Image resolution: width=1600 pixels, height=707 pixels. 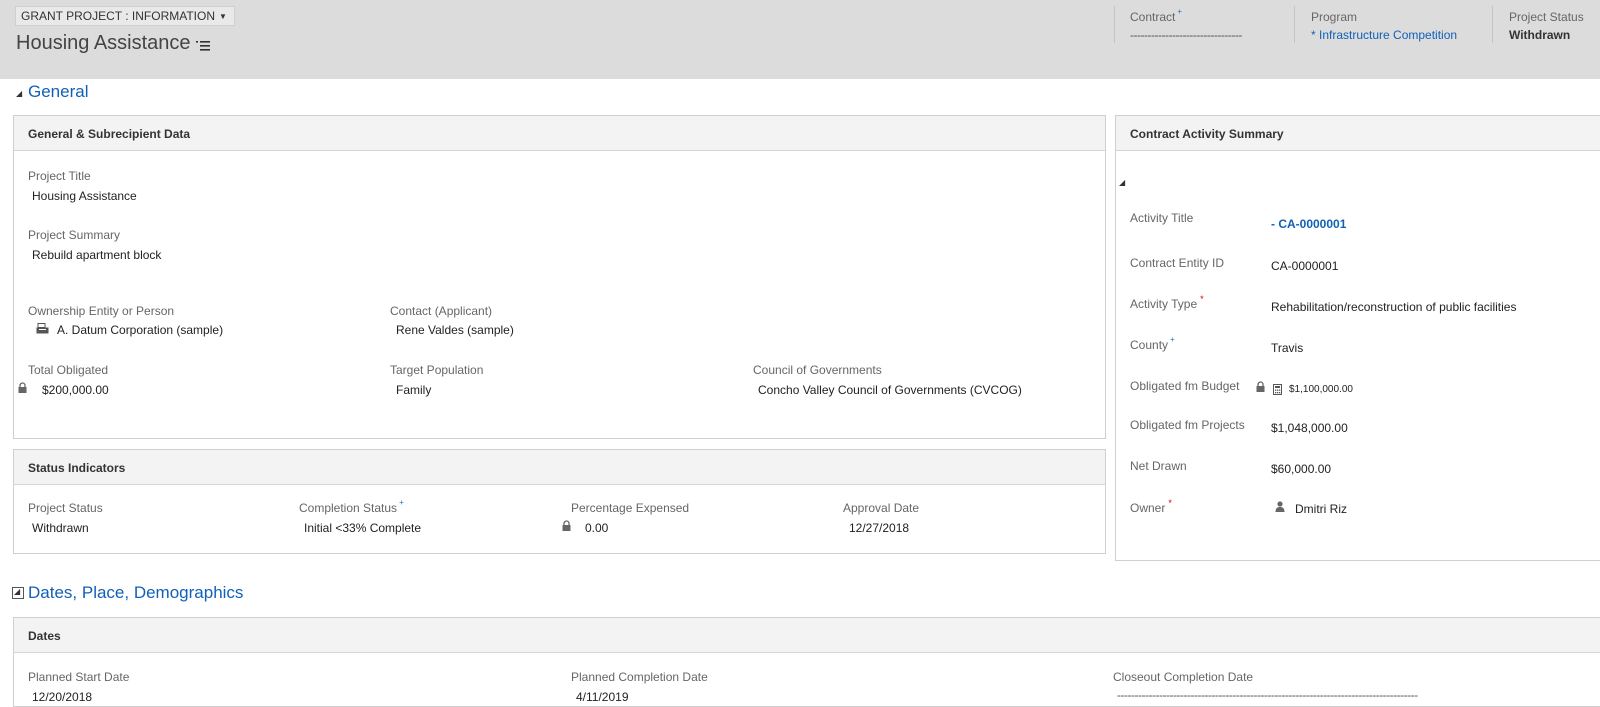 I want to click on user-icon, so click(x=1280, y=506).